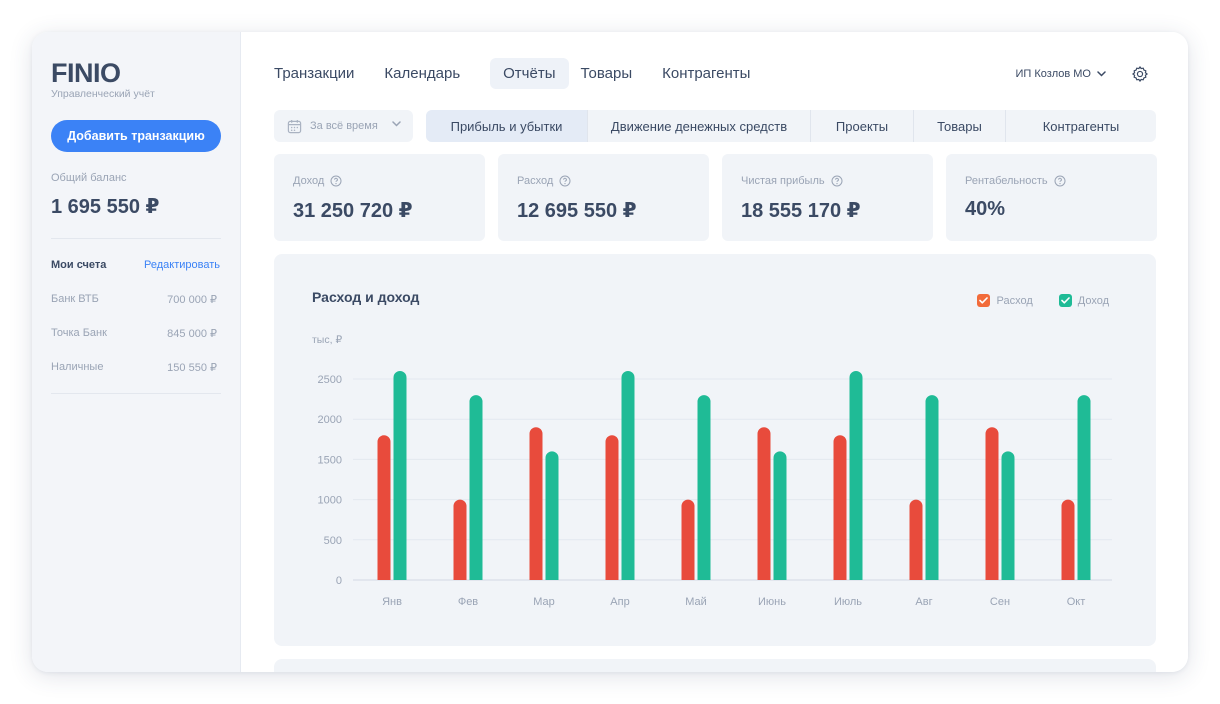 The height and width of the screenshot is (704, 1220). I want to click on kpi-card-net-profit: Чистая прибыль 18 555 170 ₽, so click(827, 197).